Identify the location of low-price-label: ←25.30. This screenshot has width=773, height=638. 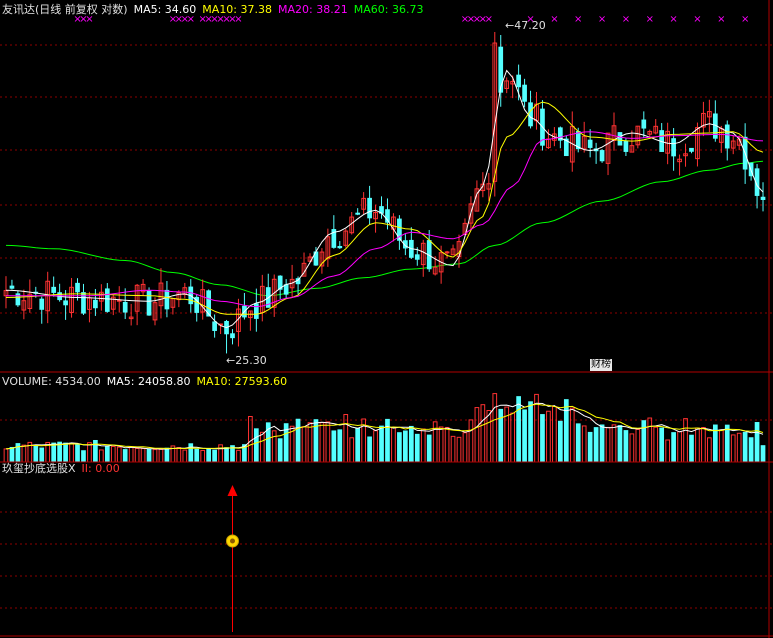
(246, 361).